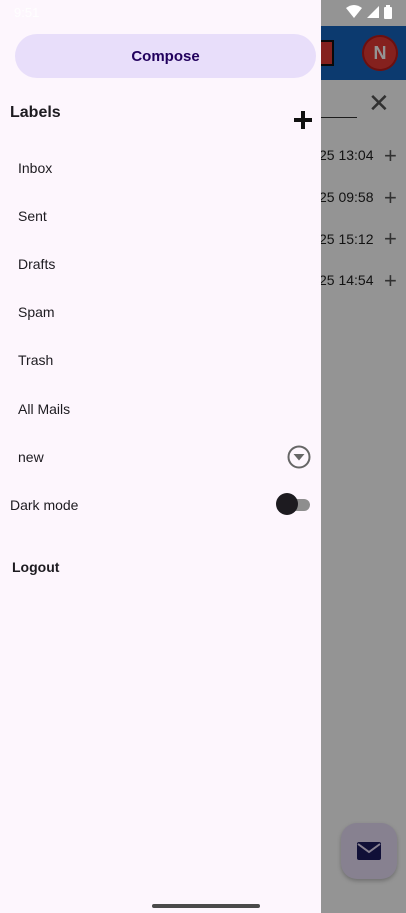 This screenshot has height=913, width=406. I want to click on battery-icon, so click(388, 12).